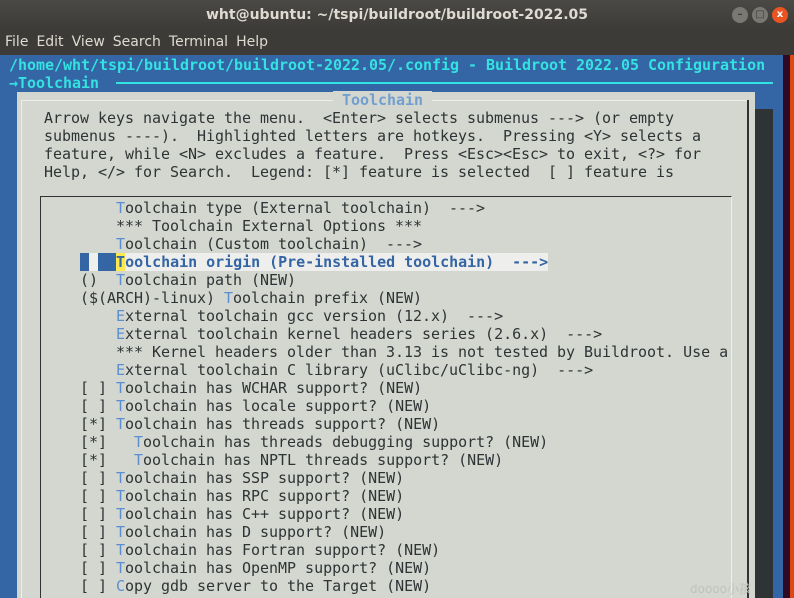 The width and height of the screenshot is (794, 598). I want to click on menu-item: [ ] Toolchain has locale support? (NEW), so click(255, 406).